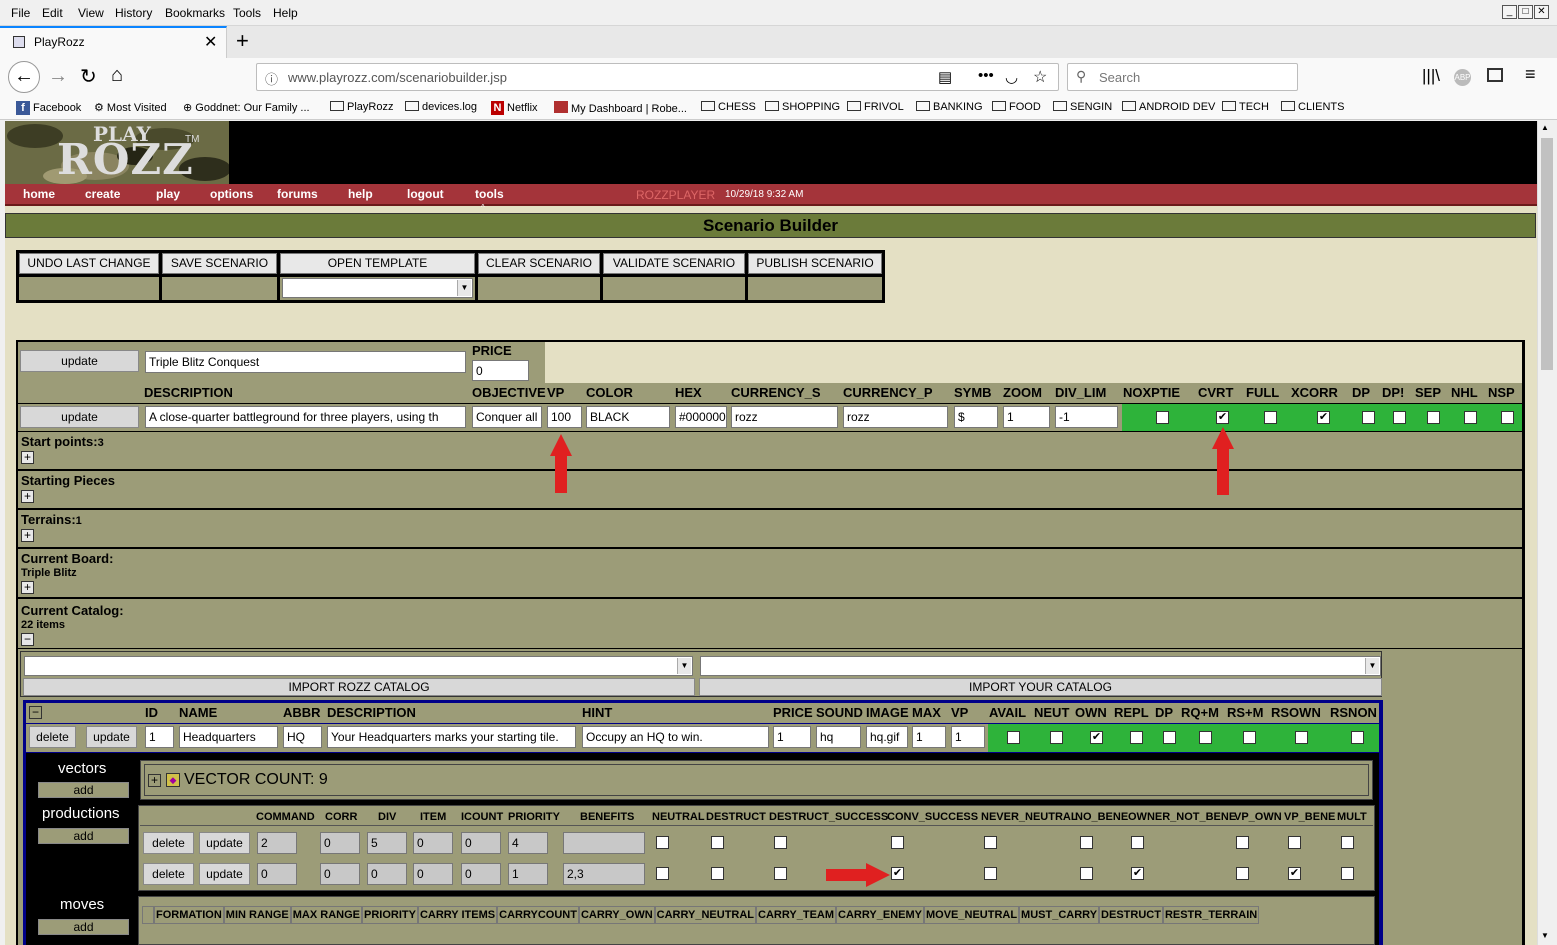 The width and height of the screenshot is (1557, 945). I want to click on symb-field: $, so click(976, 417).